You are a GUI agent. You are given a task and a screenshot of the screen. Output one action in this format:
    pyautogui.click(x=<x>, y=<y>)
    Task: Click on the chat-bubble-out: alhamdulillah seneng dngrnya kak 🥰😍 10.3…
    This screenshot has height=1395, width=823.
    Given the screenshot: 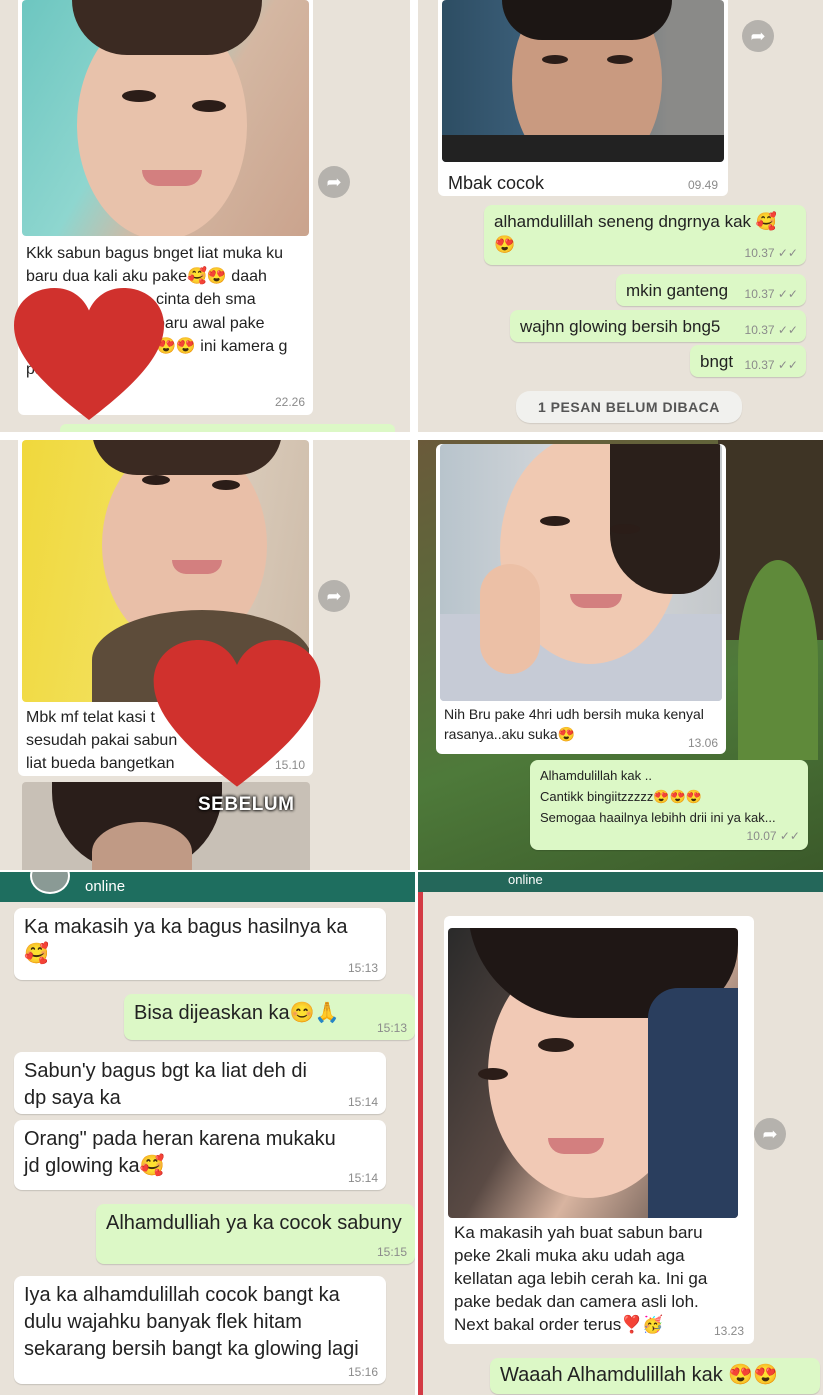 What is the action you would take?
    pyautogui.click(x=645, y=235)
    